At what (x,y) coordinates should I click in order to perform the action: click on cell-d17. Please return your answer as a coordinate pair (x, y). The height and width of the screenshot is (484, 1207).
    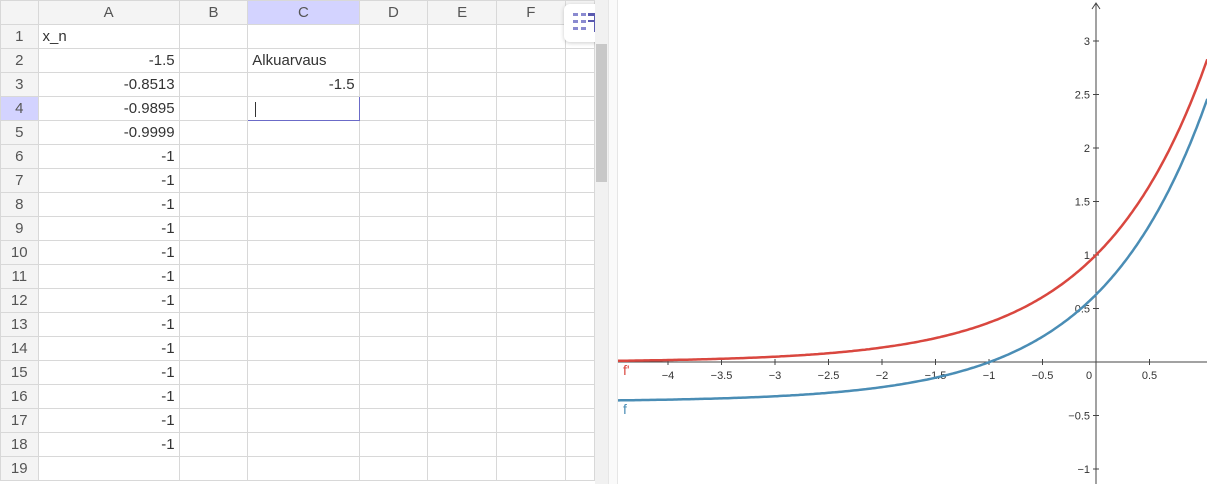
    Looking at the image, I should click on (393, 420).